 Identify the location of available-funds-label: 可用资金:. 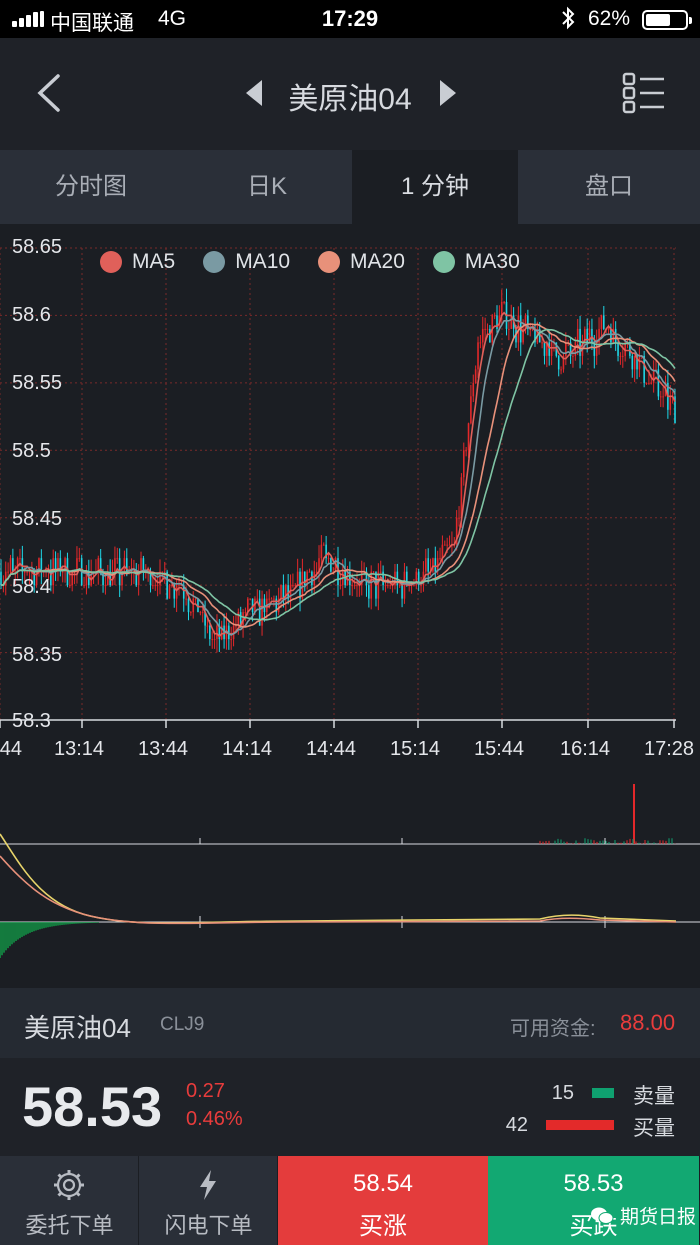
(553, 1029).